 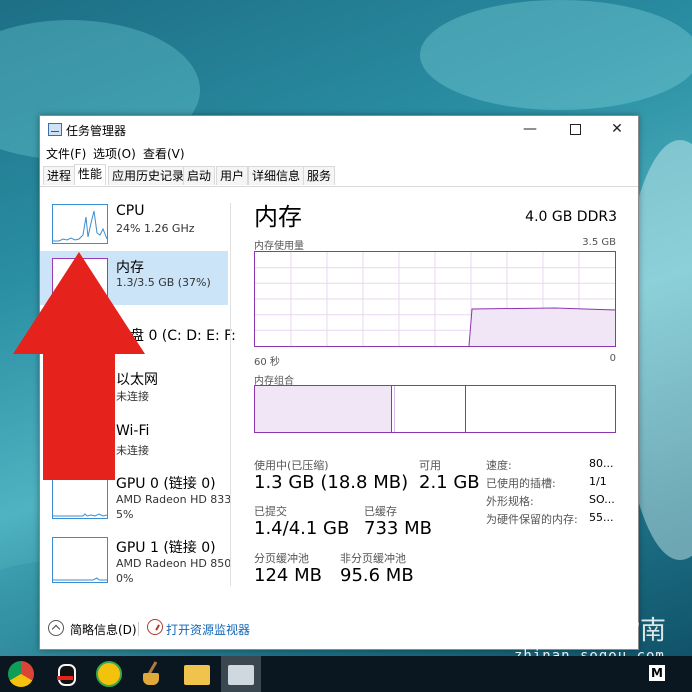 What do you see at coordinates (59, 175) in the screenshot?
I see `tab-processes: 进程` at bounding box center [59, 175].